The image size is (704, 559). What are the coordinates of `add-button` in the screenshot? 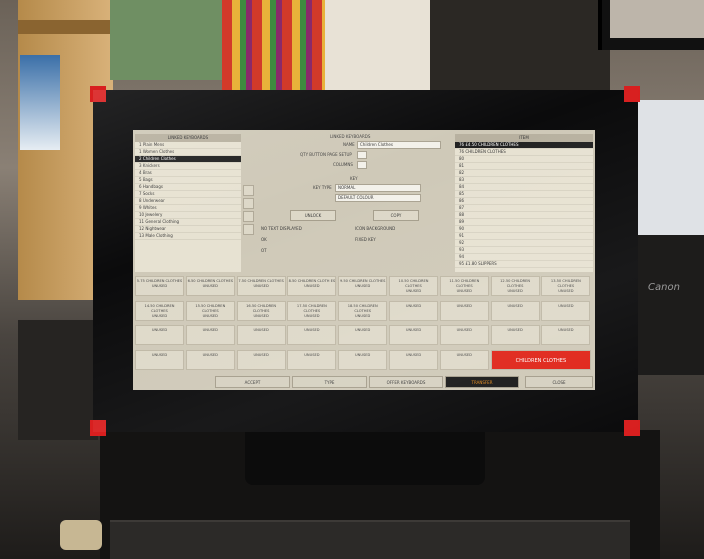 It's located at (248, 216).